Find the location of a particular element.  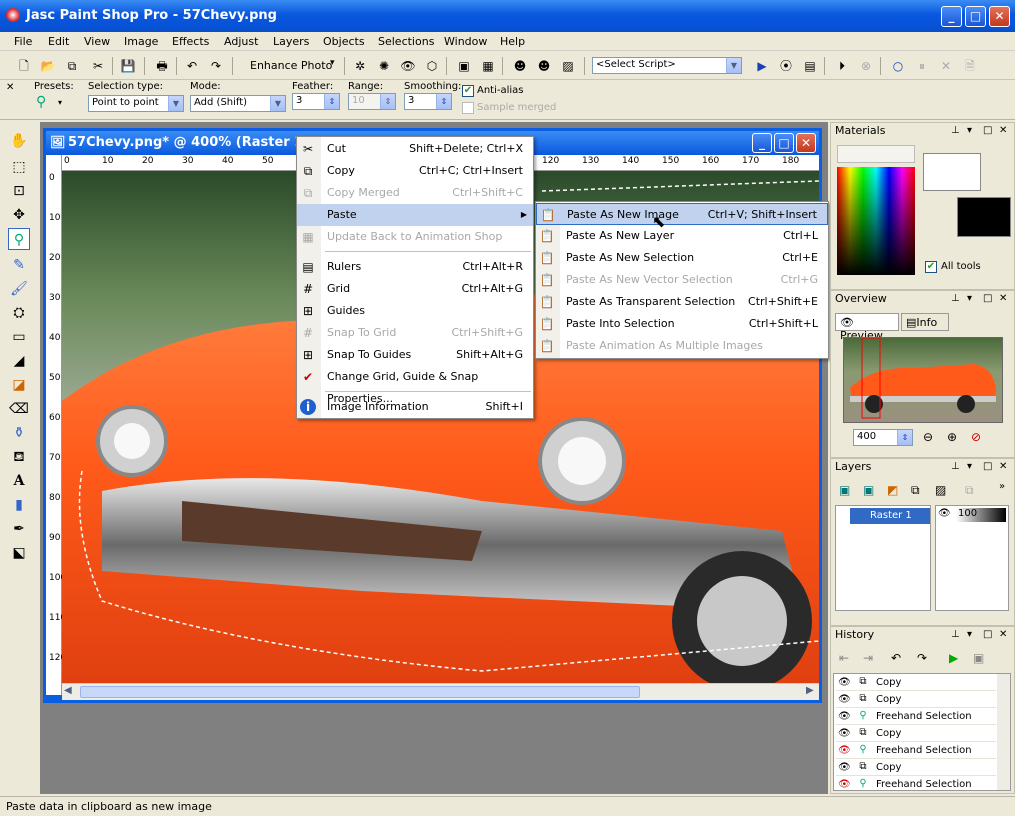

menu-help: Help is located at coordinates (512, 41).